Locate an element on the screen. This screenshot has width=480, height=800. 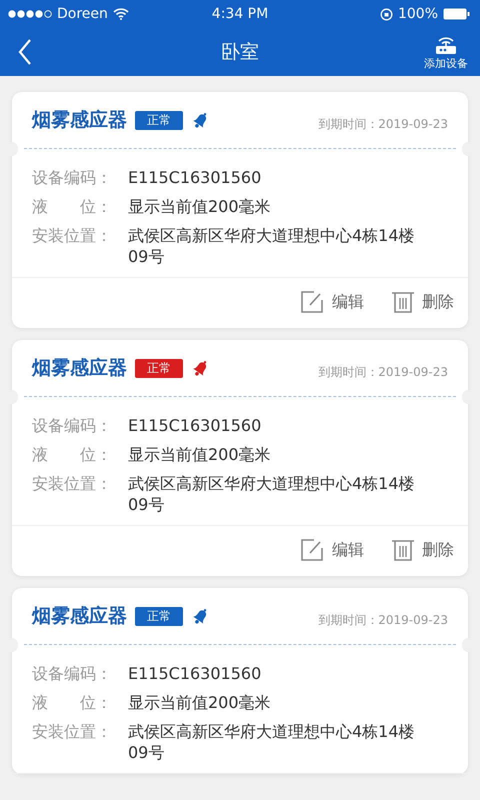
signal-icon is located at coordinates (30, 14).